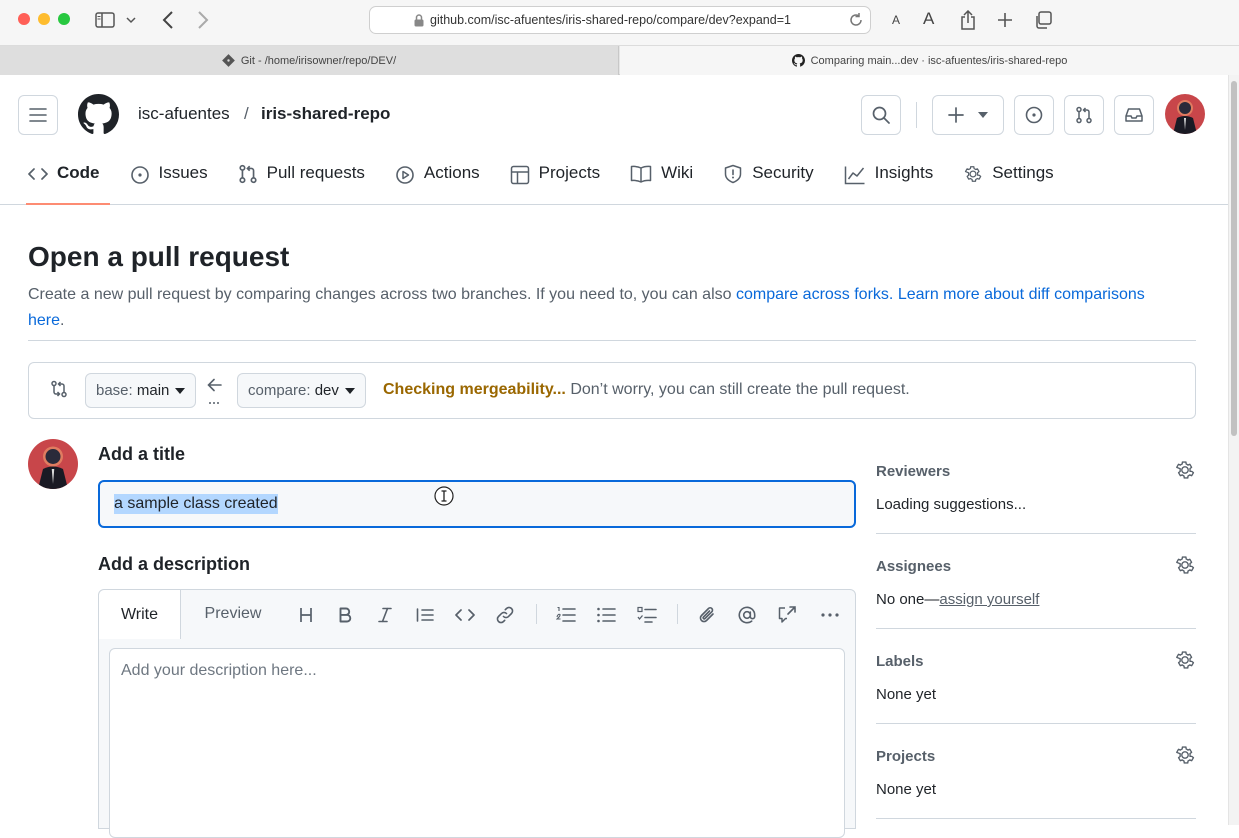 This screenshot has height=838, width=1239. Describe the element at coordinates (560, 184) in the screenshot. I see `tab-projects: Projects` at that location.